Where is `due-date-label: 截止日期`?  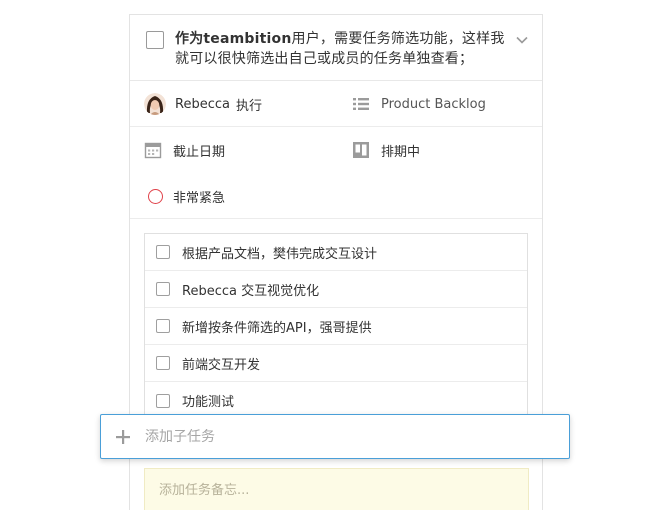 due-date-label: 截止日期 is located at coordinates (199, 152).